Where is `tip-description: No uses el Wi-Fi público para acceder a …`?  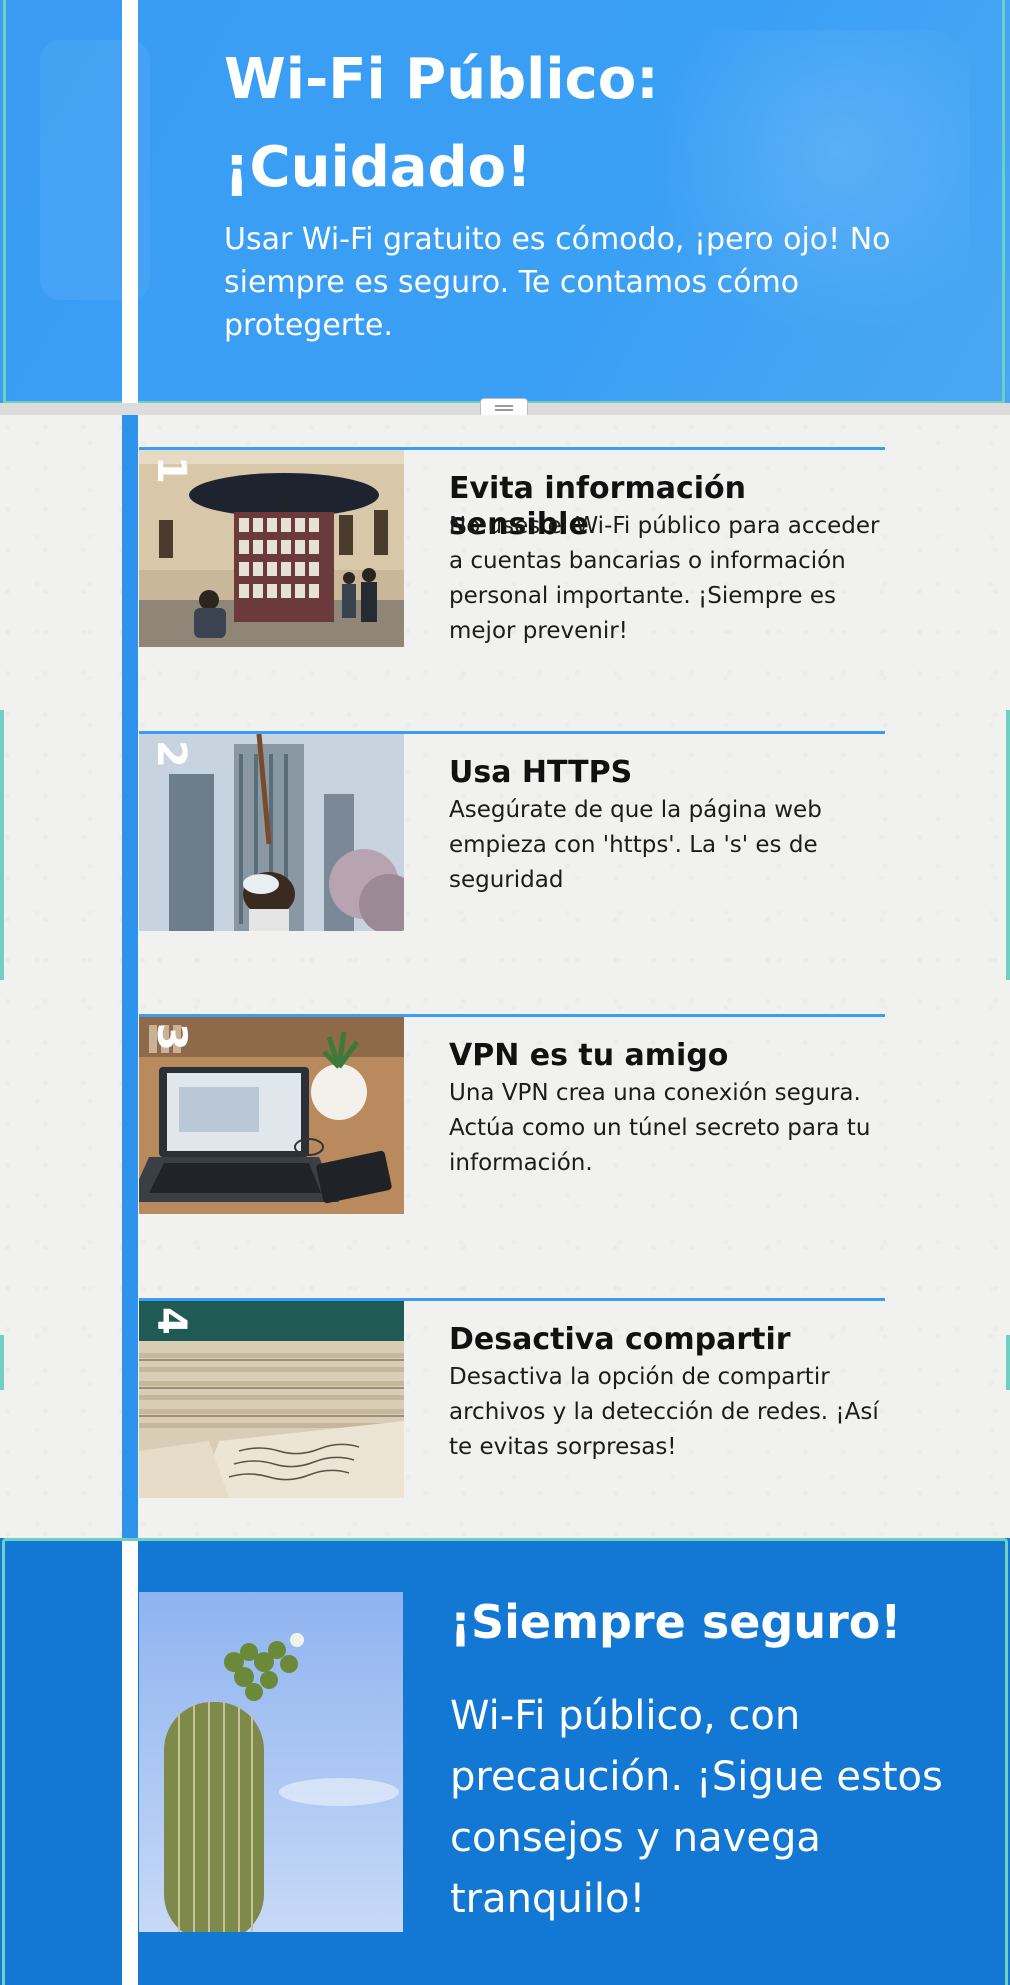 tip-description: No uses el Wi-Fi público para acceder a … is located at coordinates (664, 578).